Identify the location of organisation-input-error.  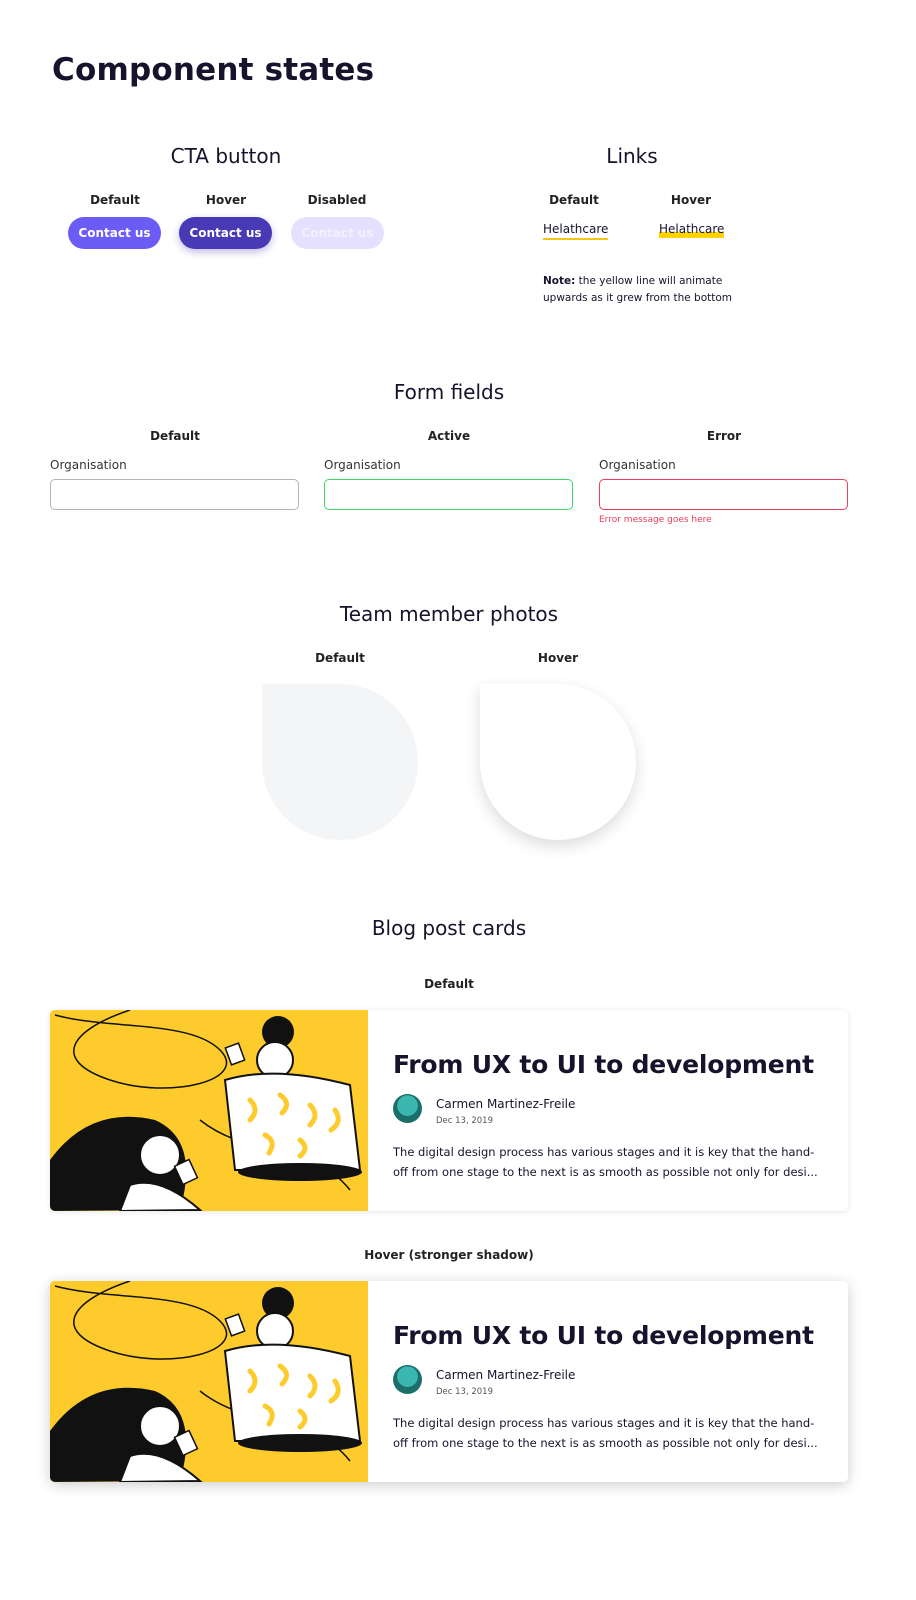
(723, 494).